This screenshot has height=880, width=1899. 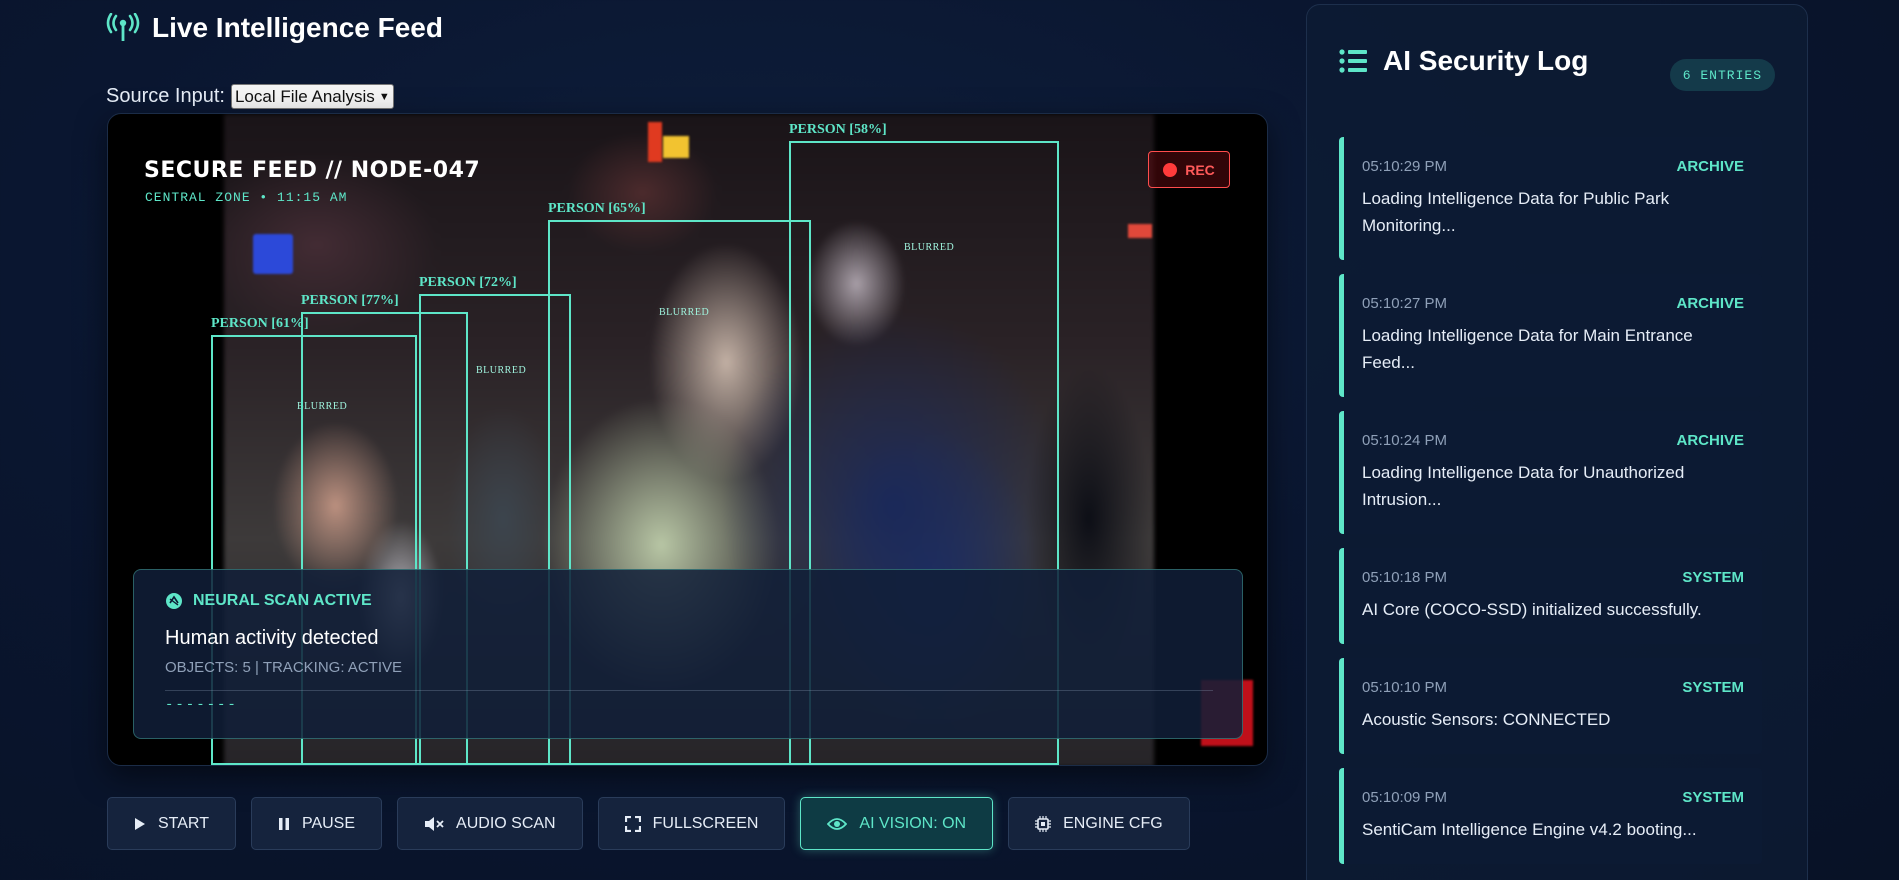 I want to click on log-message: Acoustic Sensors: CONNECTED, so click(x=1486, y=719).